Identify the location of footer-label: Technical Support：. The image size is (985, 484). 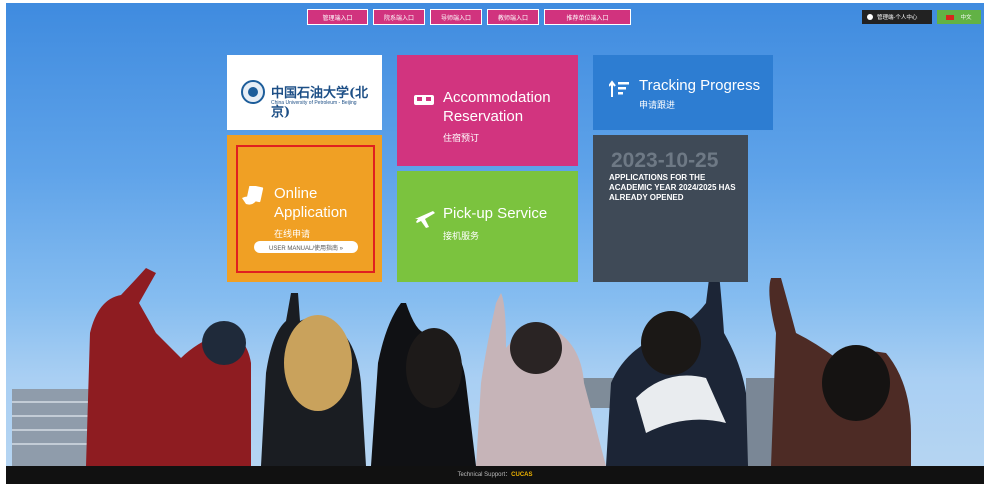
(484, 475).